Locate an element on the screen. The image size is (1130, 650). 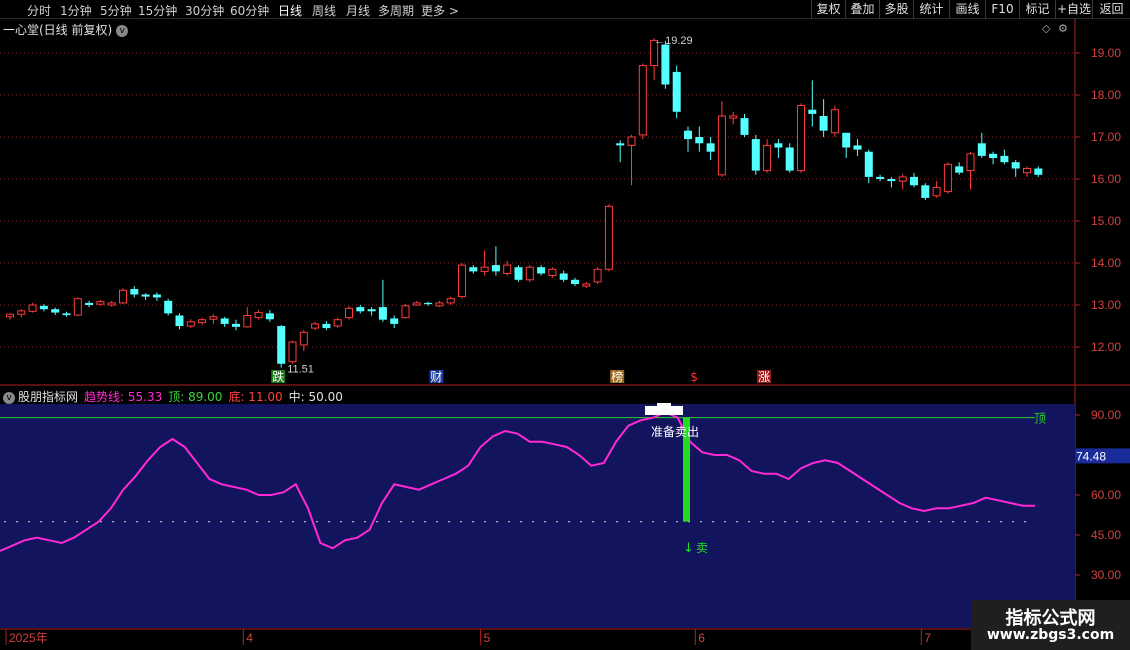
price-tick-label: 15.00 is located at coordinates (1106, 221).